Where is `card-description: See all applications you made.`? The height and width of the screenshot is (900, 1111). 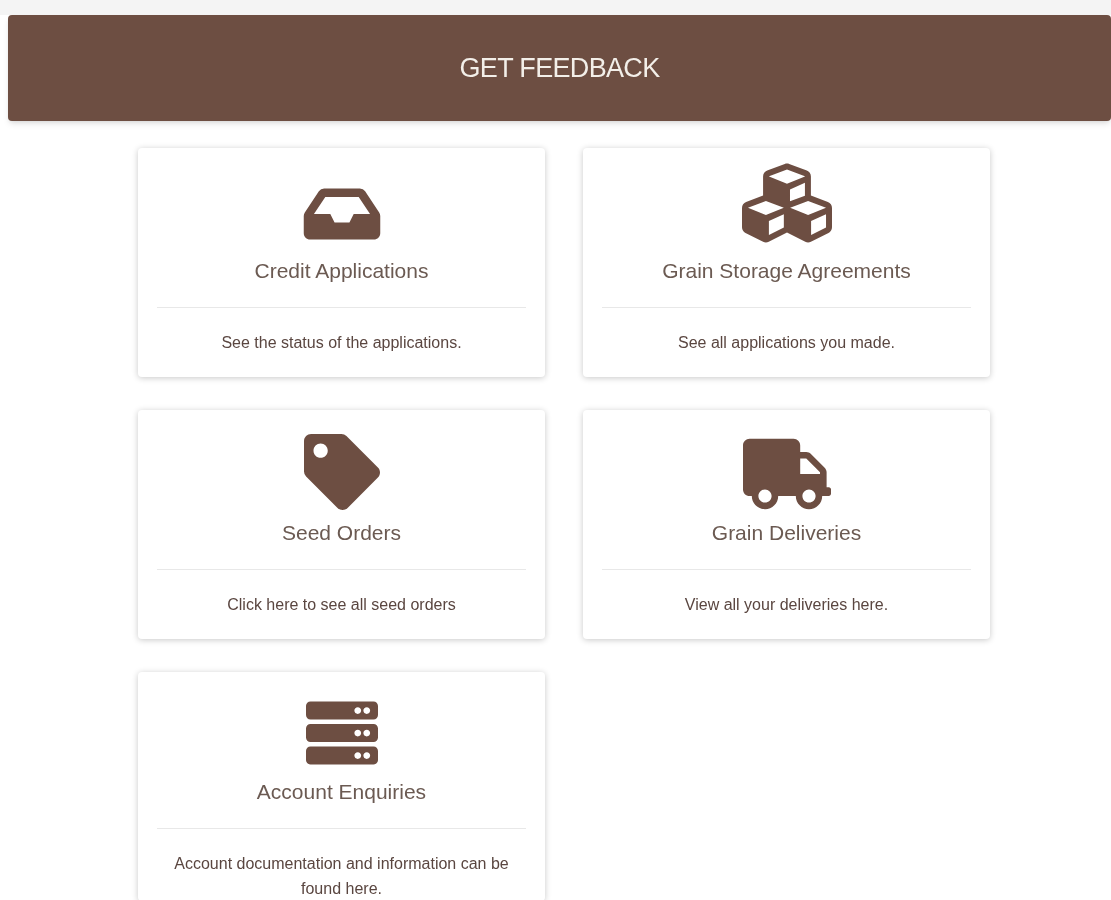
card-description: See all applications you made. is located at coordinates (786, 343).